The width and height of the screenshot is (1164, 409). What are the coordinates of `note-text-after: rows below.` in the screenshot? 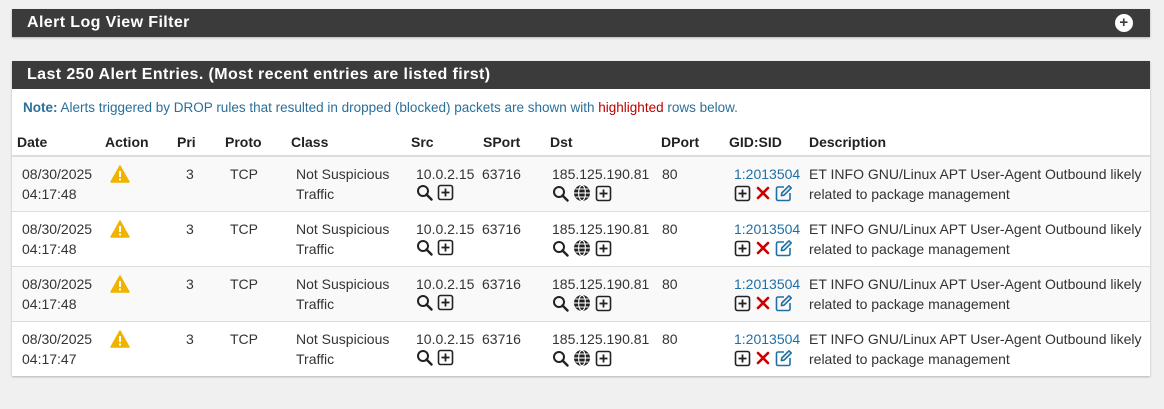 It's located at (700, 107).